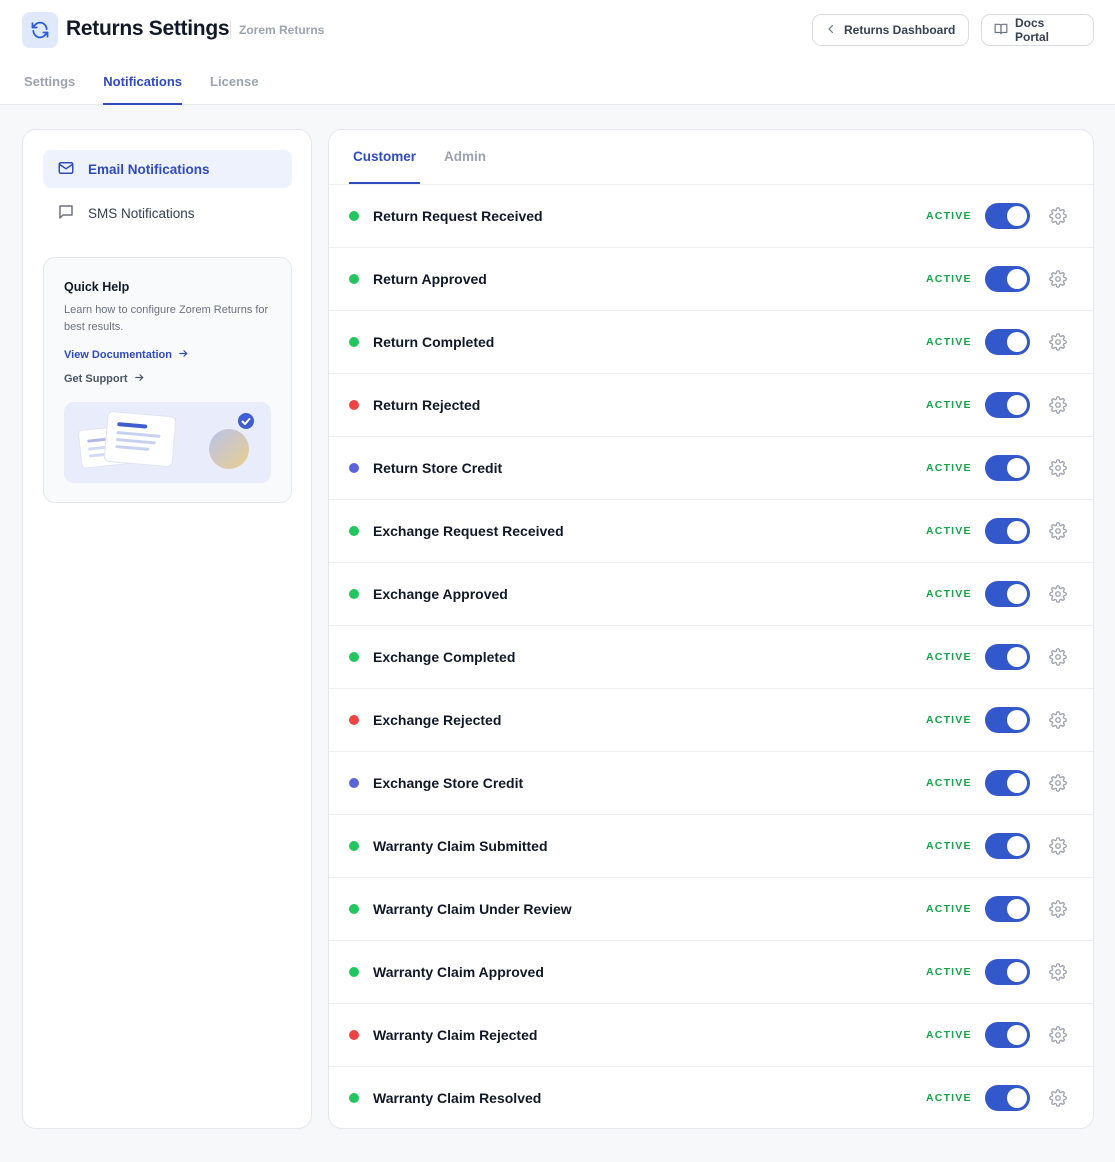  I want to click on tab-license: License, so click(234, 88).